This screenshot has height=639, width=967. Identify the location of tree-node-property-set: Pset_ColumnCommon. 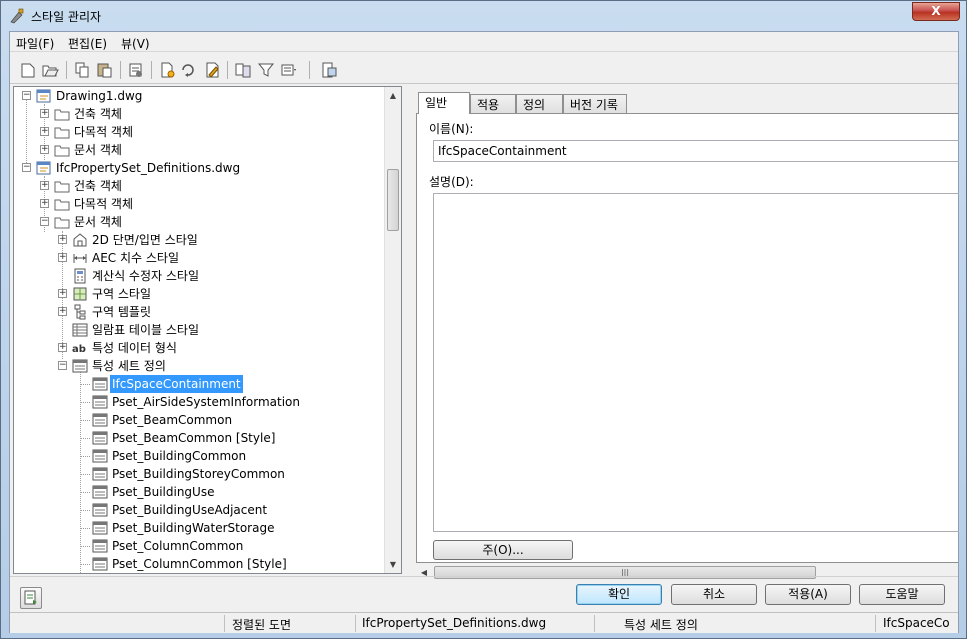
(199, 546).